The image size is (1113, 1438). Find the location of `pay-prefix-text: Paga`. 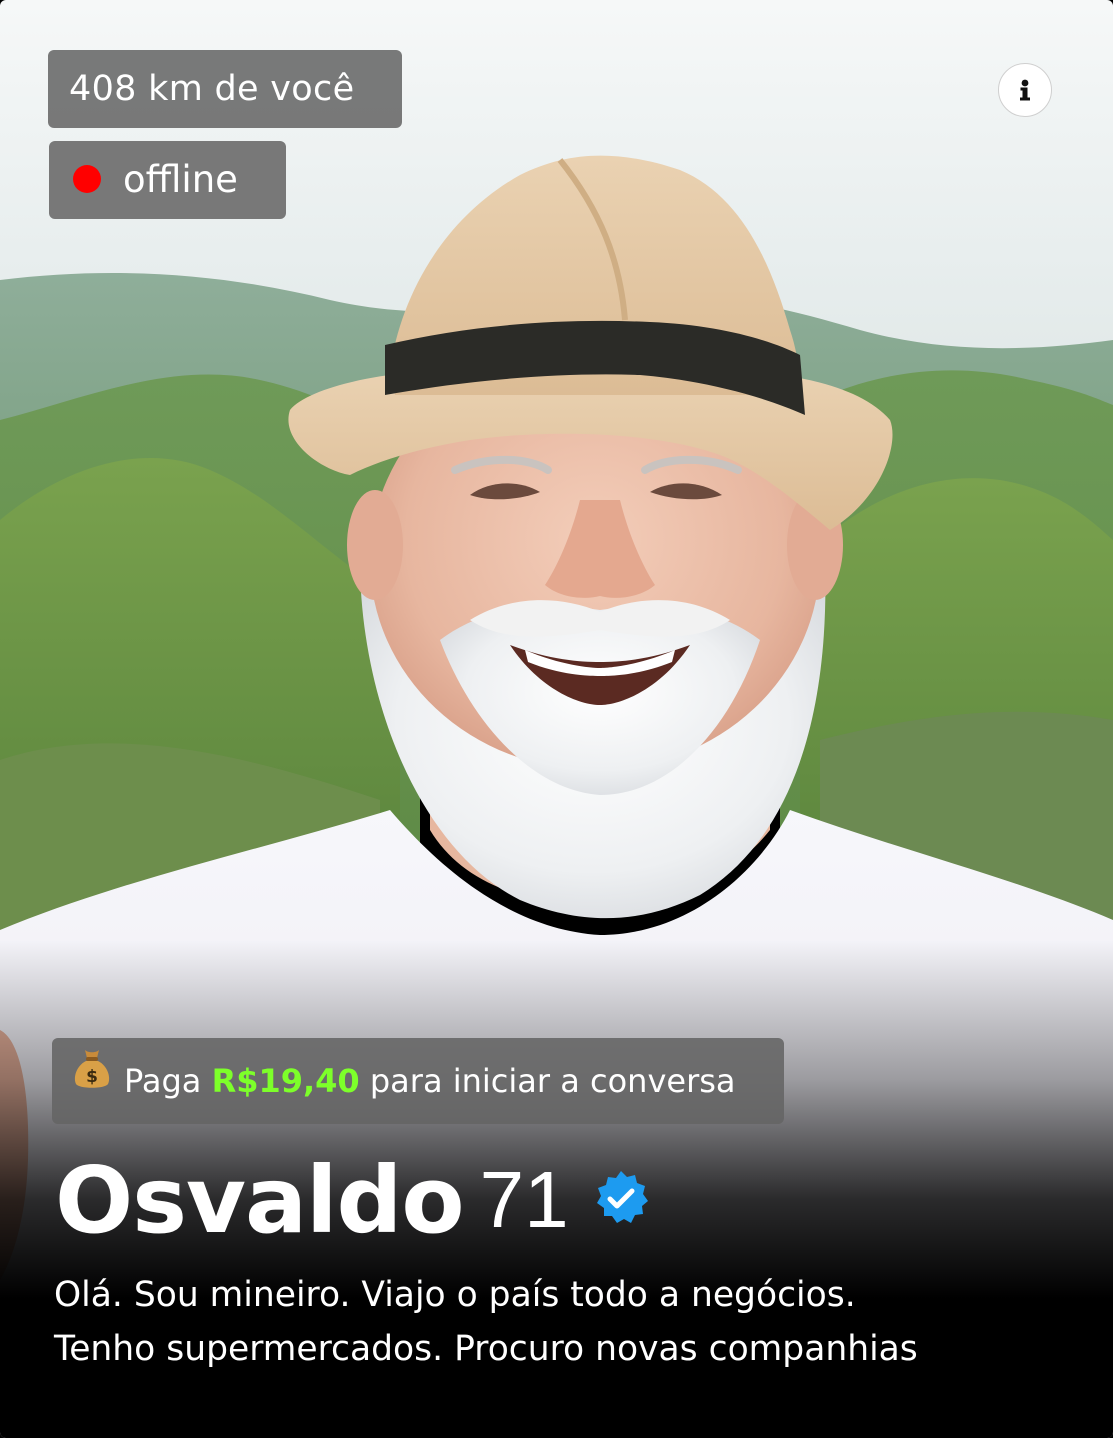

pay-prefix-text: Paga is located at coordinates (163, 1081).